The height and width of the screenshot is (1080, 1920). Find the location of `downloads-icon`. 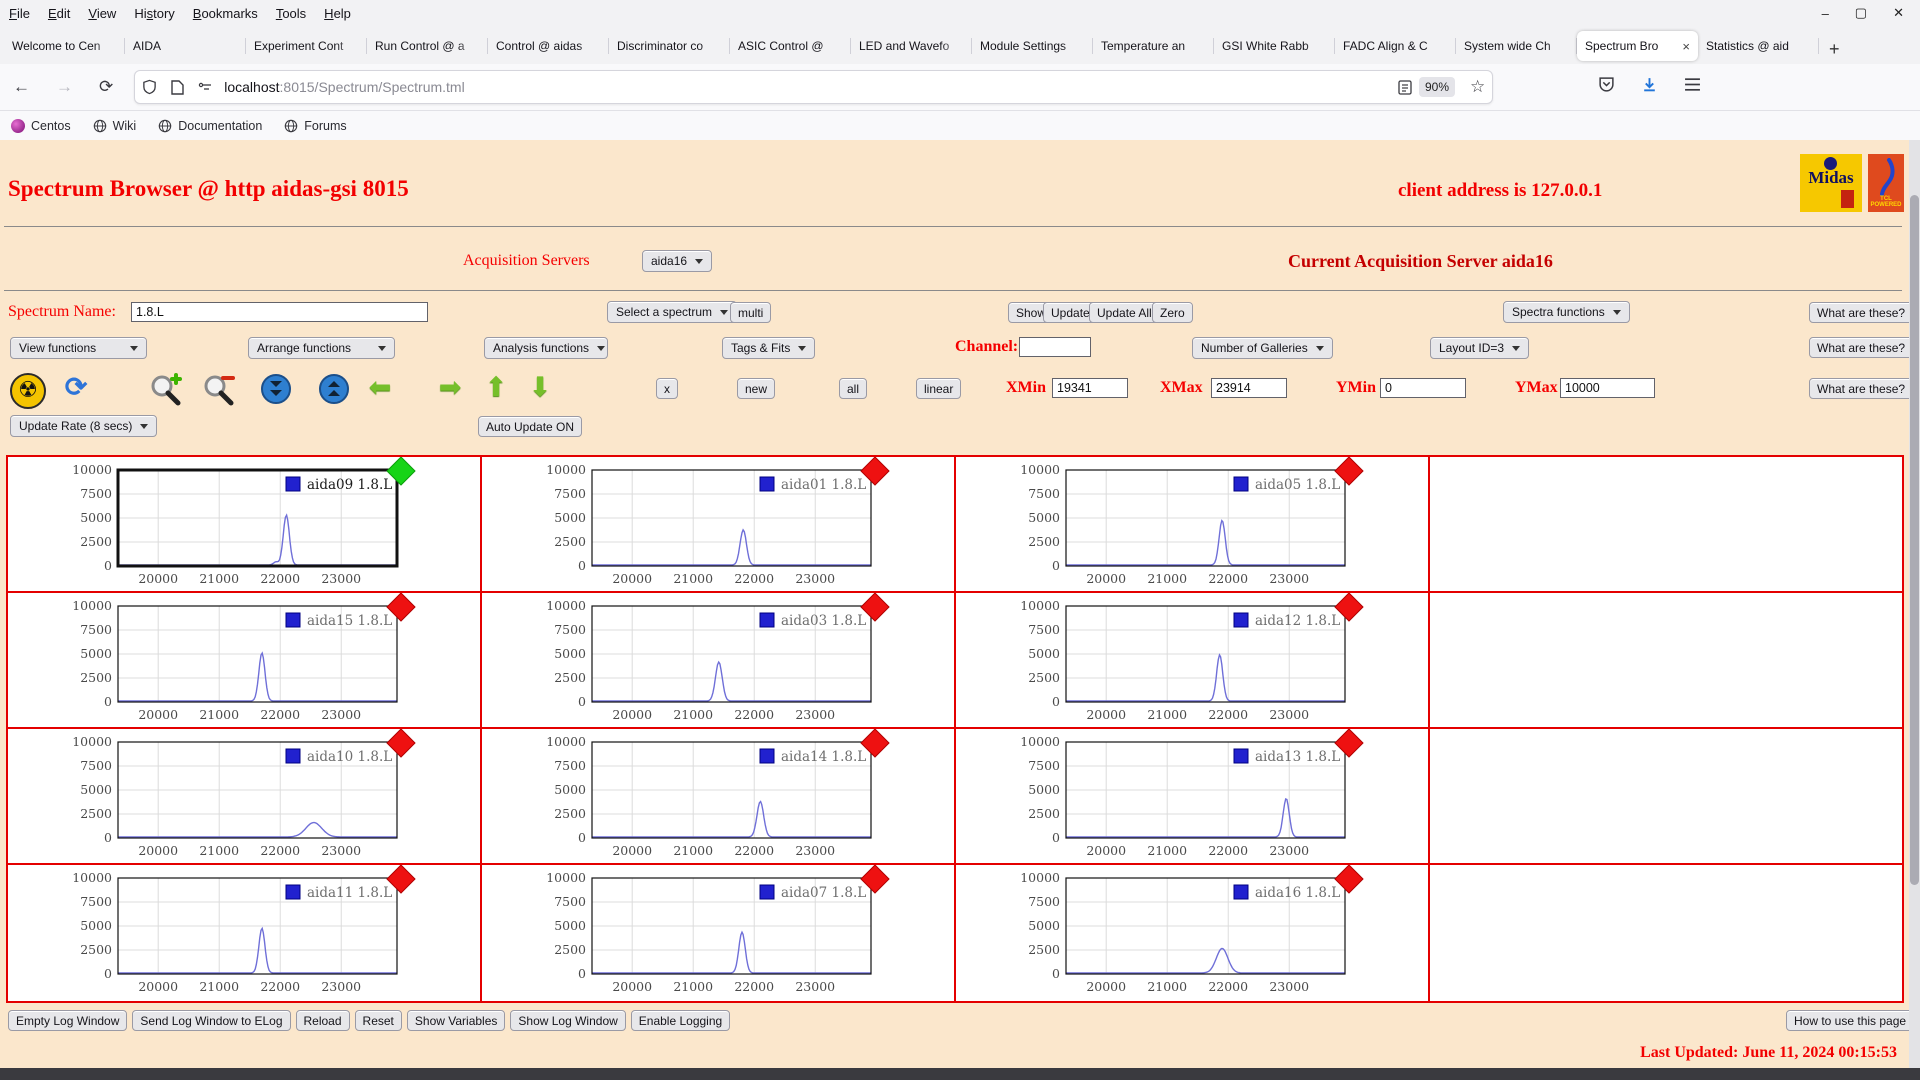

downloads-icon is located at coordinates (1649, 87).